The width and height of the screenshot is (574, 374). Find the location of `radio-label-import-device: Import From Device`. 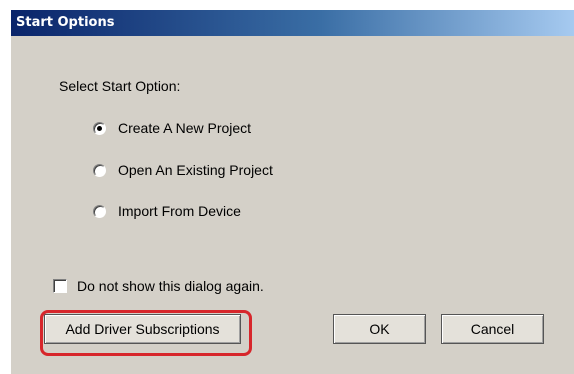

radio-label-import-device: Import From Device is located at coordinates (179, 211).